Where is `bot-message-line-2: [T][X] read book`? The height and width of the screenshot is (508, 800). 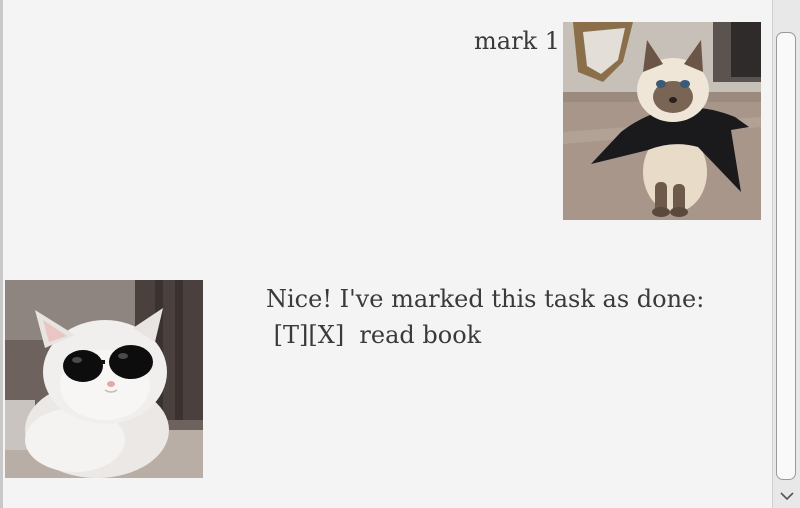 bot-message-line-2: [T][X] read book is located at coordinates (374, 335).